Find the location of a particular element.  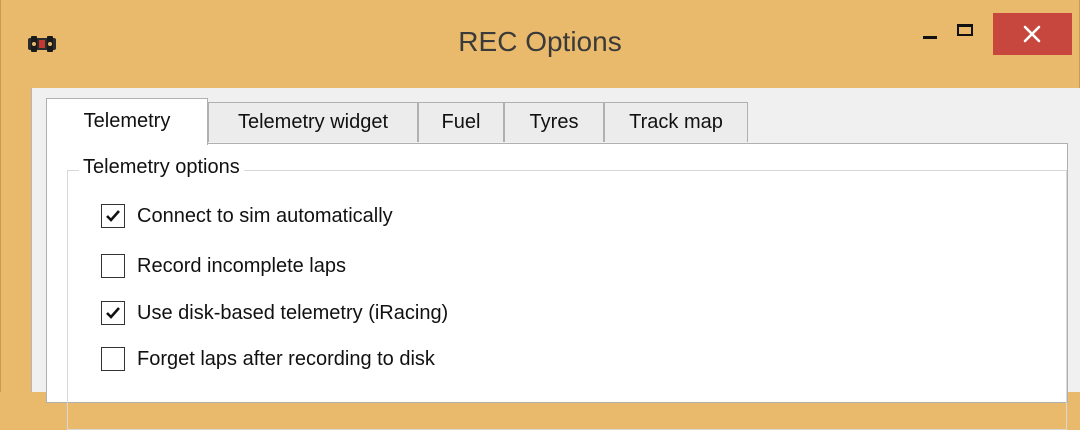

option-label: Record incomplete laps is located at coordinates (241, 266).